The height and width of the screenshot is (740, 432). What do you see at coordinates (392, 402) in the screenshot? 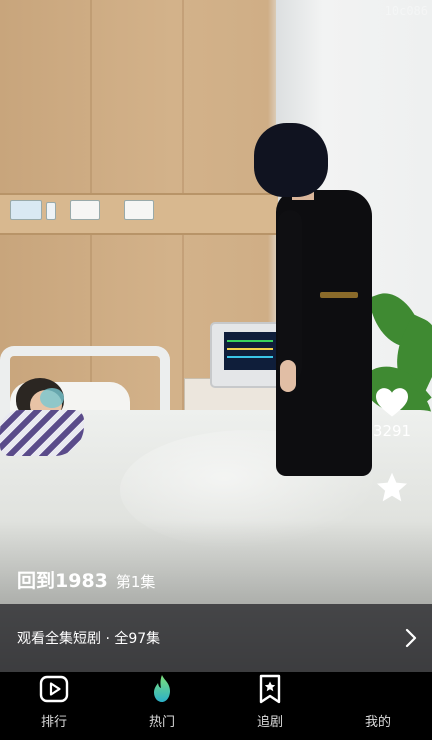
I see `heart-icon` at bounding box center [392, 402].